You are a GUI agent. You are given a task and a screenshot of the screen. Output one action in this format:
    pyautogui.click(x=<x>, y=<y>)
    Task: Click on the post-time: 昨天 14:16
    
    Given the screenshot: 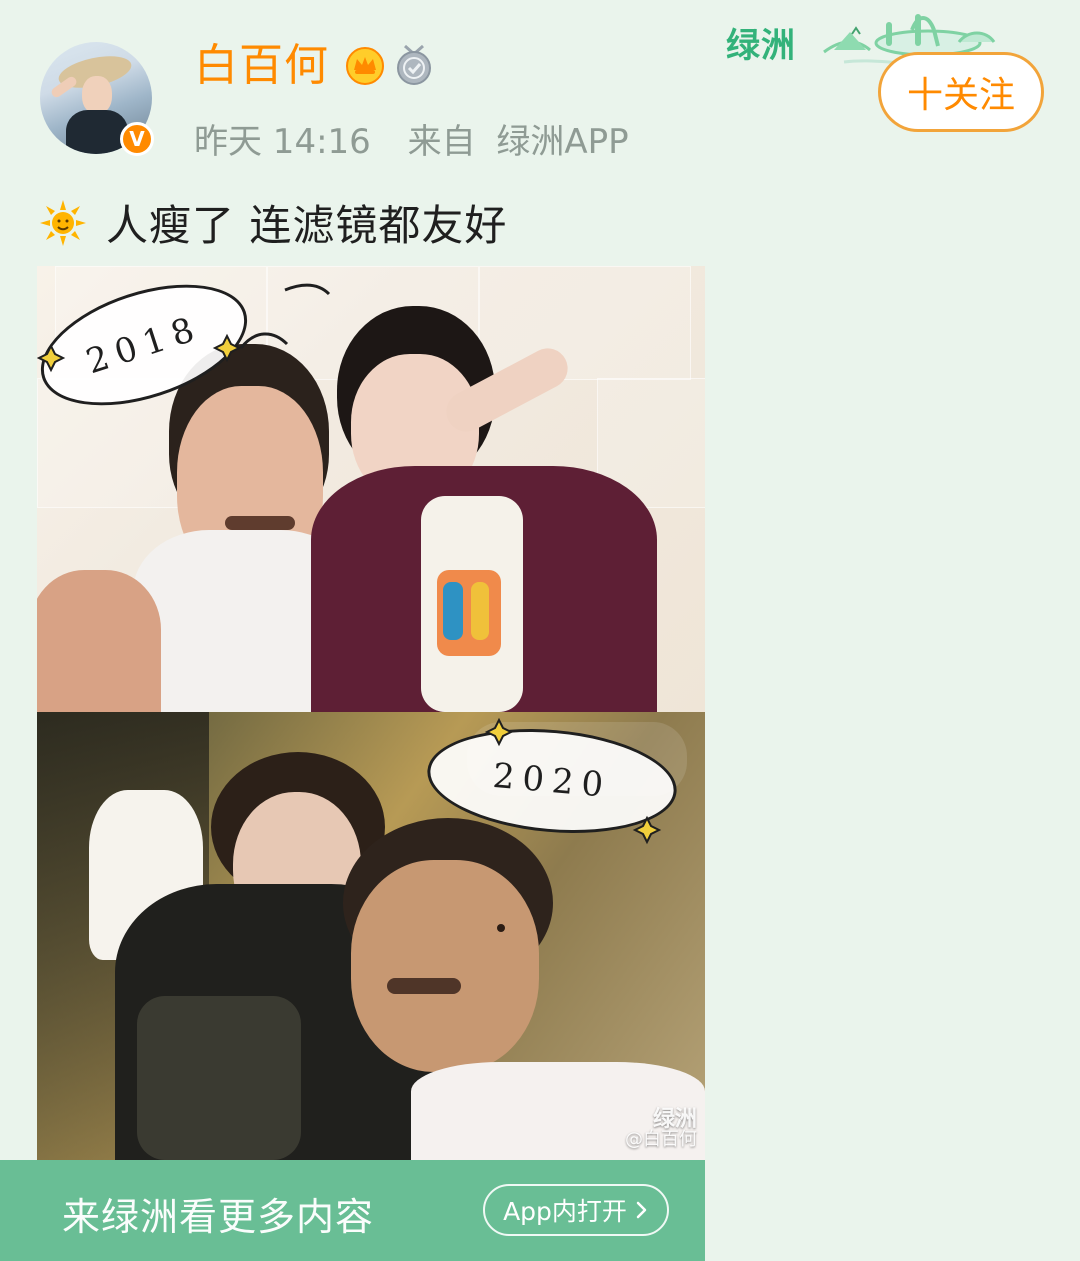 What is the action you would take?
    pyautogui.click(x=282, y=142)
    